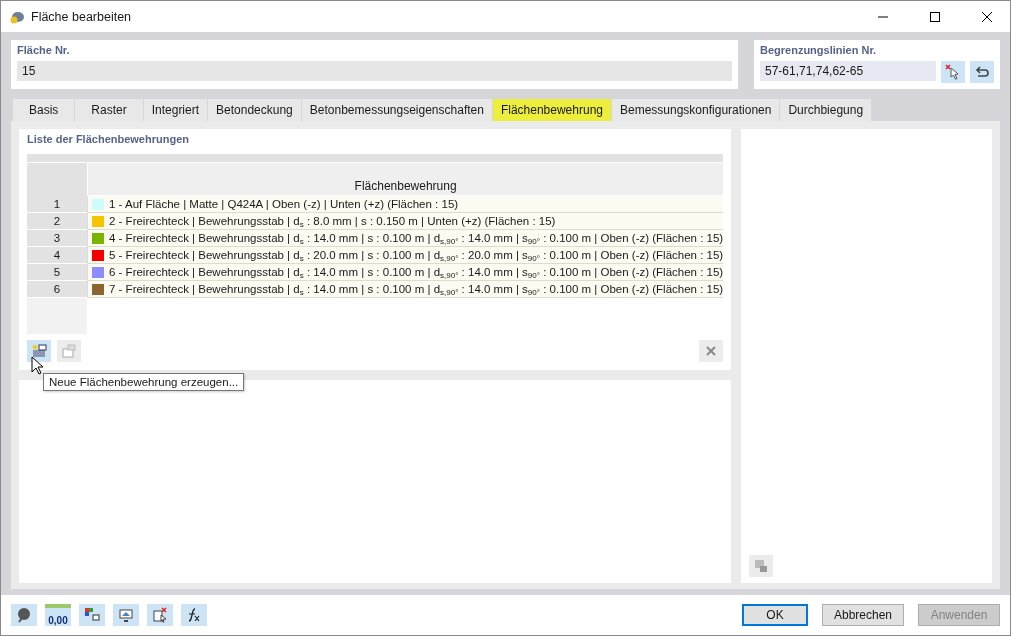  Describe the element at coordinates (57, 221) in the screenshot. I see `row-number: 2` at that location.